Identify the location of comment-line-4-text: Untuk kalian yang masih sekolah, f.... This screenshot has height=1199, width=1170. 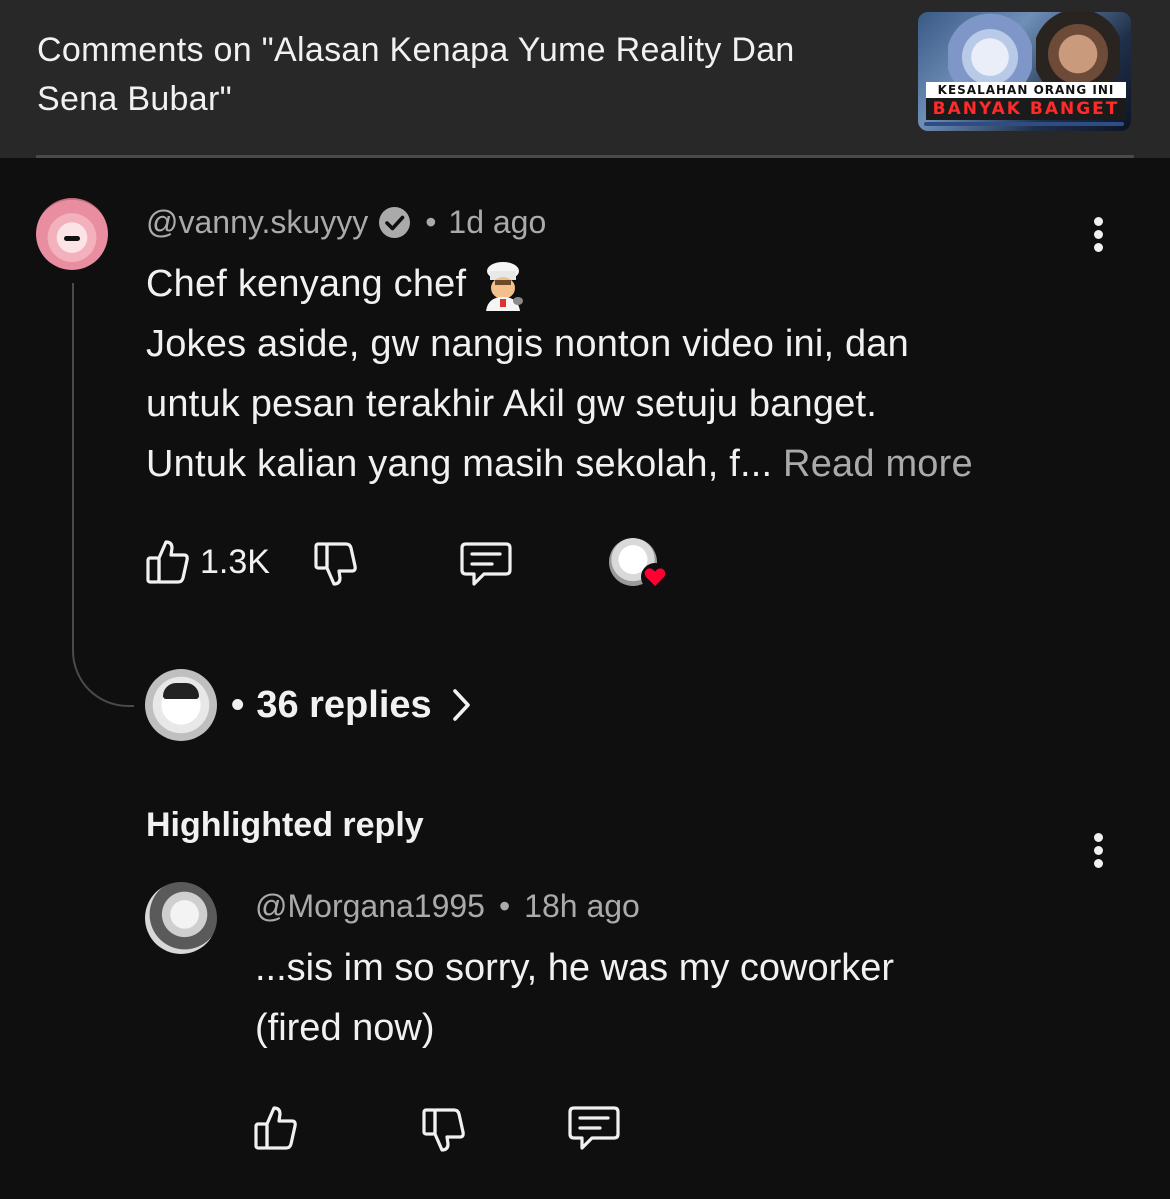
(459, 464).